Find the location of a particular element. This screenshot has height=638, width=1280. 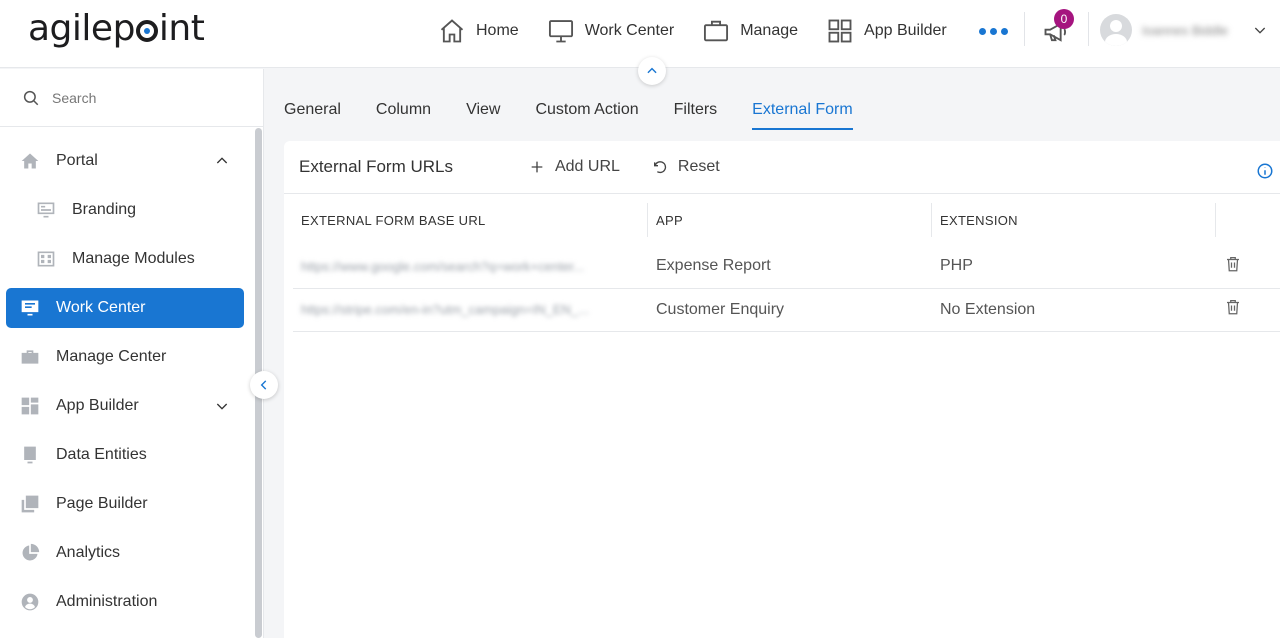

sidebar-item-label: Page Builder is located at coordinates (102, 503).